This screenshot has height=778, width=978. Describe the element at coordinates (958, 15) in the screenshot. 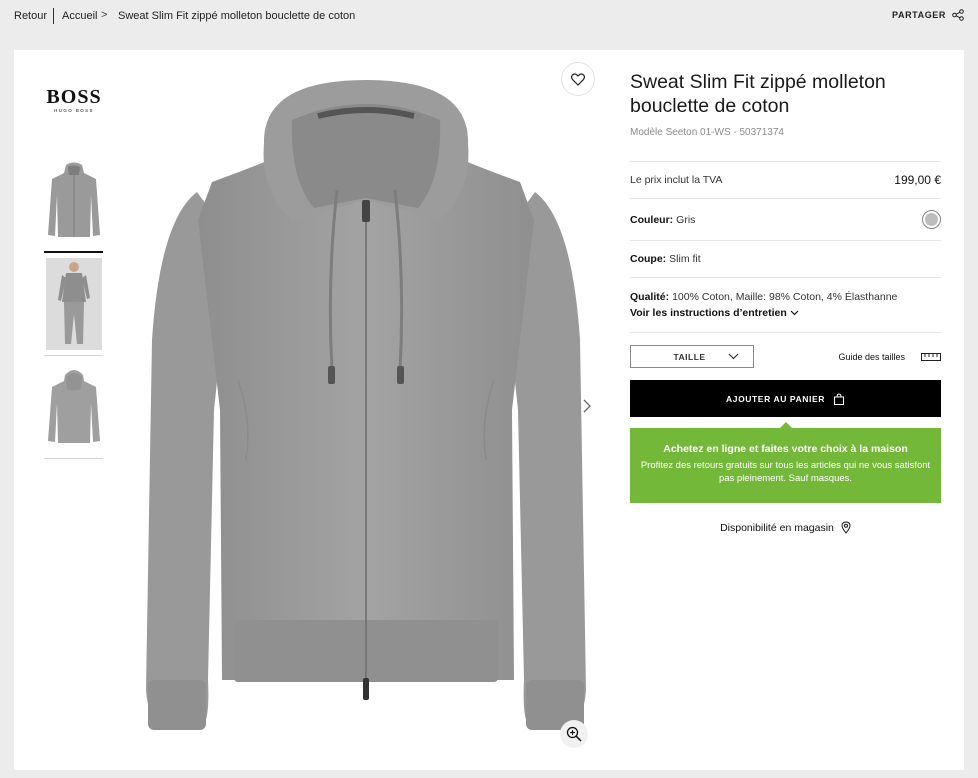

I see `share-icon` at that location.